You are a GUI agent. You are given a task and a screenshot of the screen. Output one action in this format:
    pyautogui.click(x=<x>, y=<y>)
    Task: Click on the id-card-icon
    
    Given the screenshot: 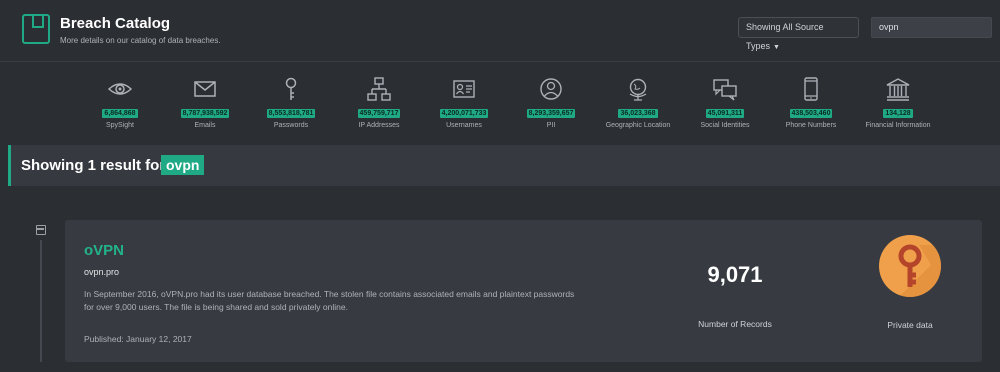 What is the action you would take?
    pyautogui.click(x=464, y=89)
    